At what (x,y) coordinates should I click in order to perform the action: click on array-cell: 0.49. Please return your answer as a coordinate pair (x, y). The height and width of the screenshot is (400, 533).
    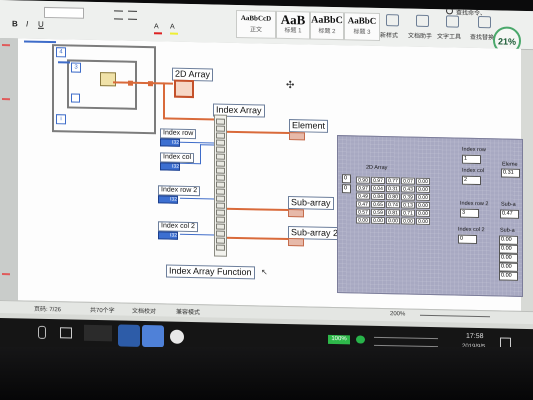
    Looking at the image, I should click on (363, 196).